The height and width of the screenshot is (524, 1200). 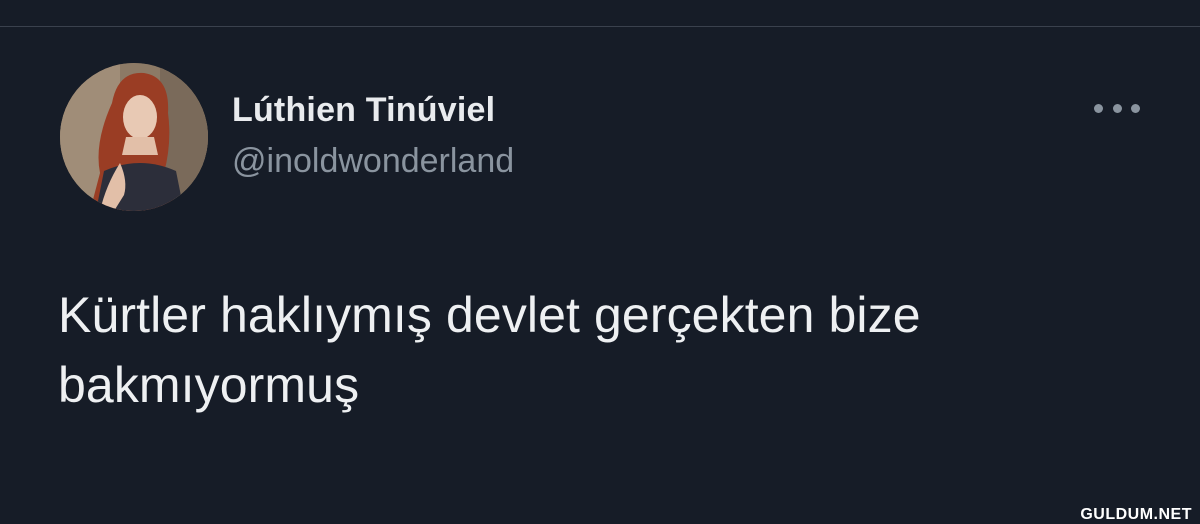 I want to click on more-options-button, so click(x=1117, y=108).